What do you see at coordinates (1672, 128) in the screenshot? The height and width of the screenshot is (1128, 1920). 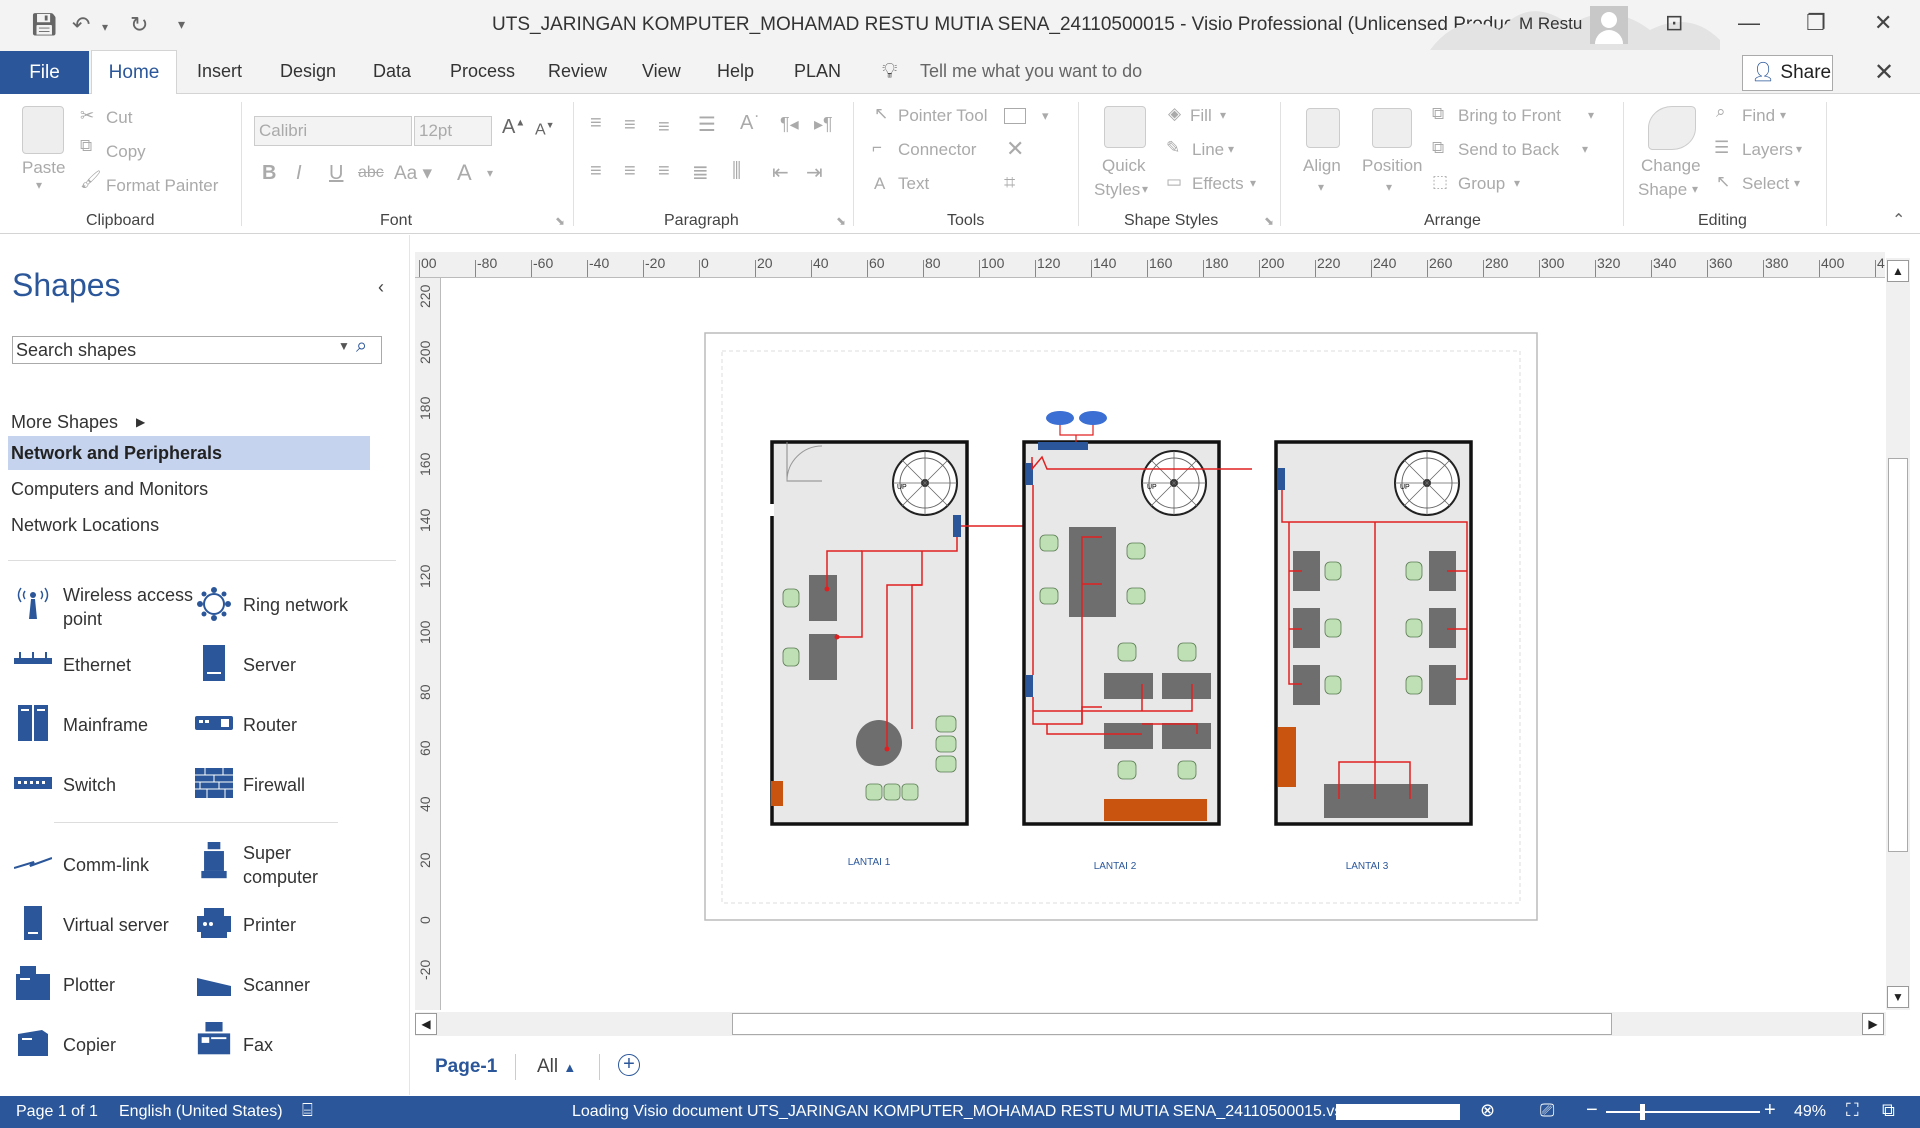 I see `change-shape-icon` at bounding box center [1672, 128].